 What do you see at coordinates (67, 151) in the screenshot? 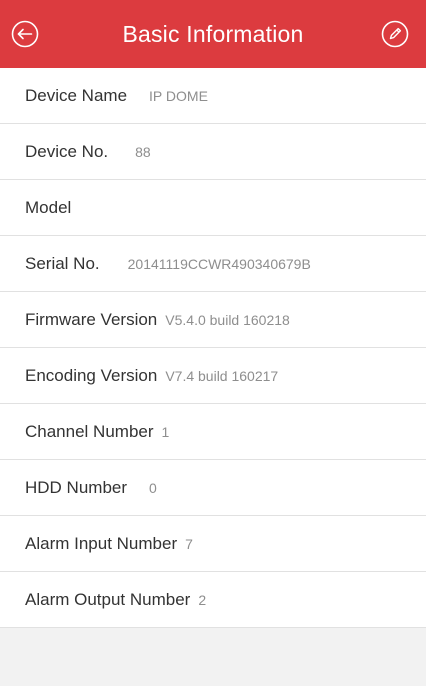
I see `device-no-label: Device No.` at bounding box center [67, 151].